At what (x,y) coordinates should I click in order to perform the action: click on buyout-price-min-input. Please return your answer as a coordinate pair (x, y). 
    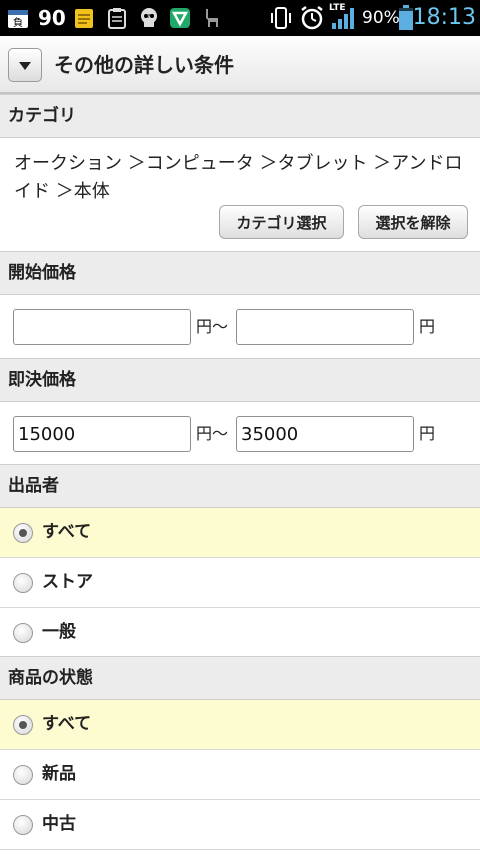
    Looking at the image, I should click on (102, 434).